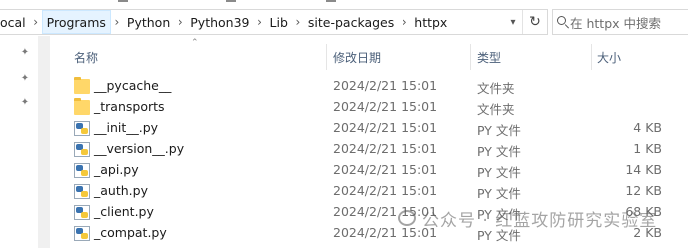 The height and width of the screenshot is (248, 688). What do you see at coordinates (76, 22) in the screenshot?
I see `breadcrumb-programs: Programs` at bounding box center [76, 22].